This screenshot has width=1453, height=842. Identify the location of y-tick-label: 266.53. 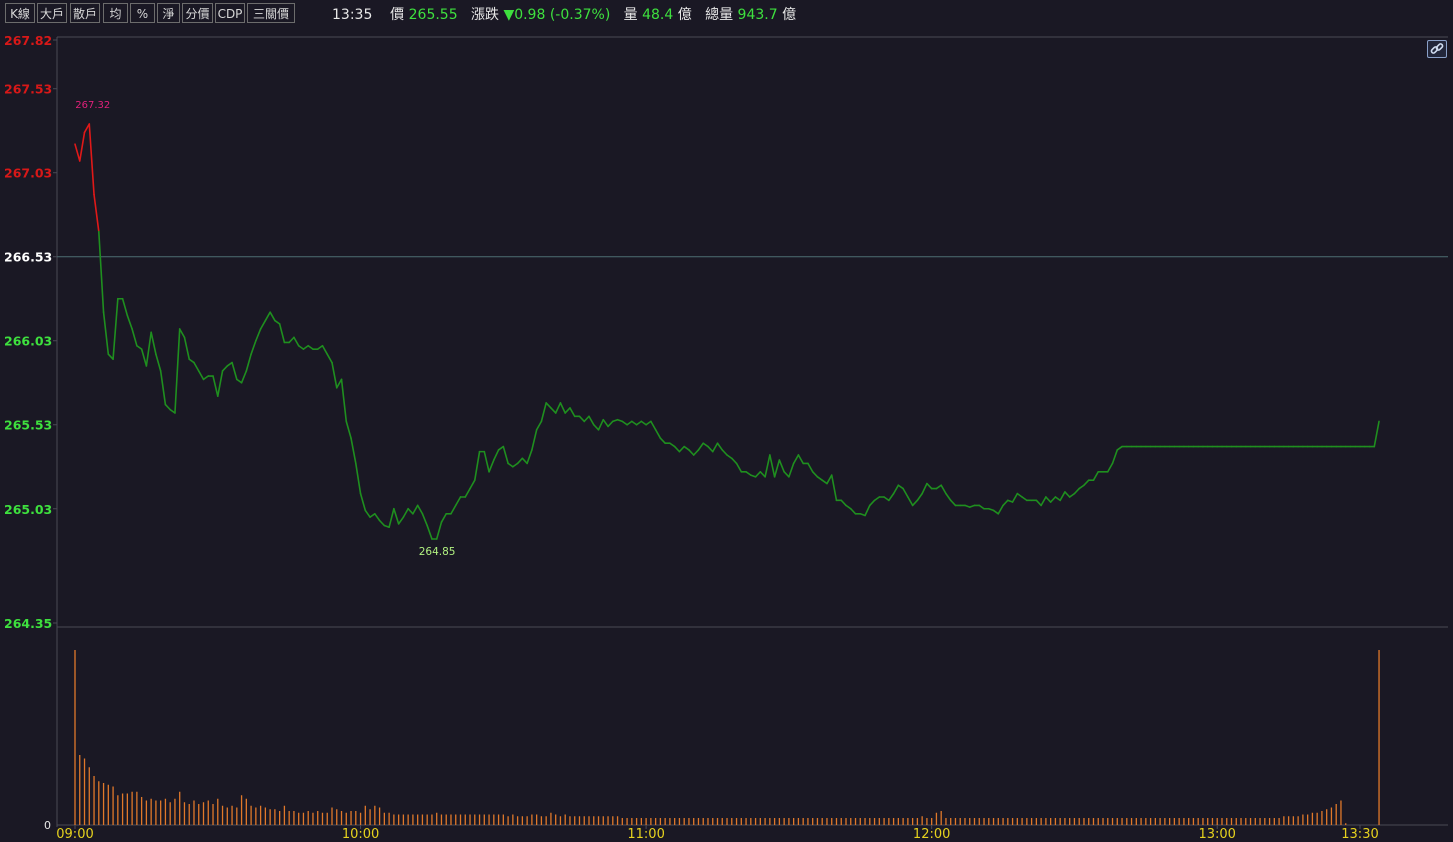
(28, 257).